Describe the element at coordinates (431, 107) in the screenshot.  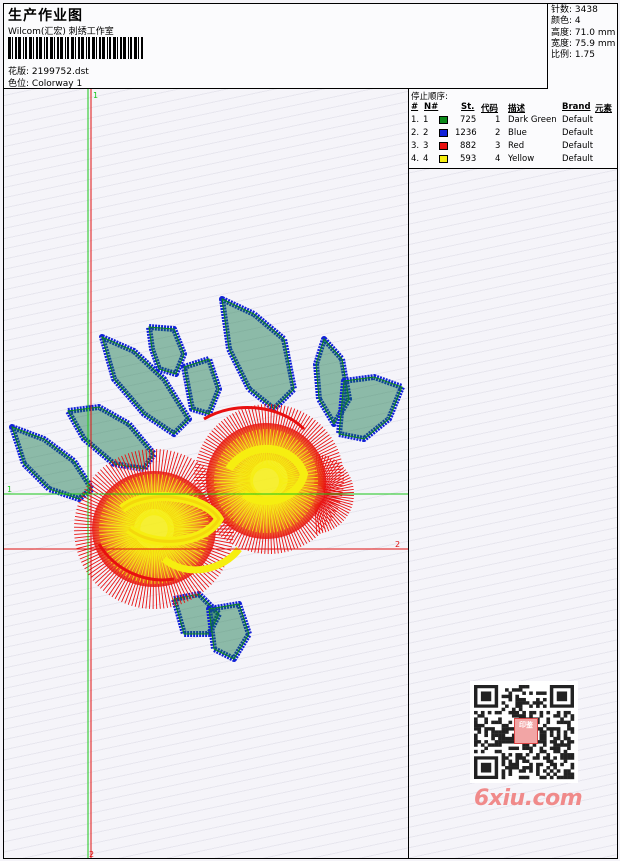
I see `col-header-n: N#` at that location.